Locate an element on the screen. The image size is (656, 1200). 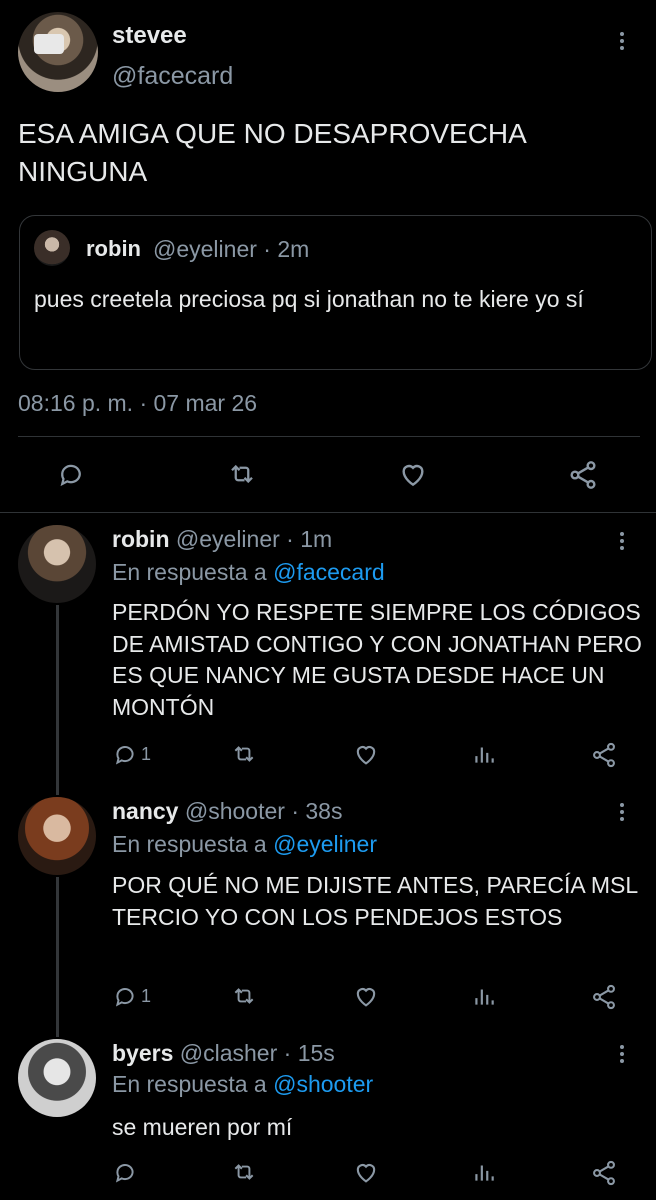
reply-to-link: @facecard is located at coordinates (329, 572).